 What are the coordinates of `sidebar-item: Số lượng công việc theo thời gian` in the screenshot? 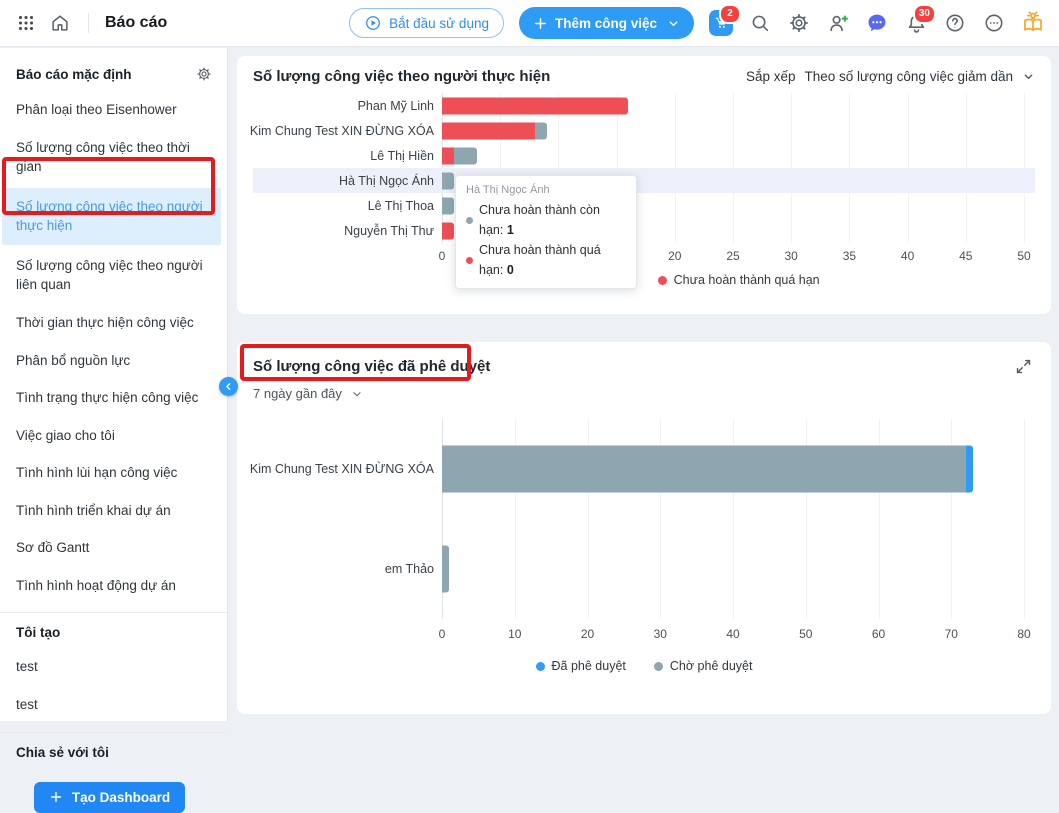 It's located at (113, 157).